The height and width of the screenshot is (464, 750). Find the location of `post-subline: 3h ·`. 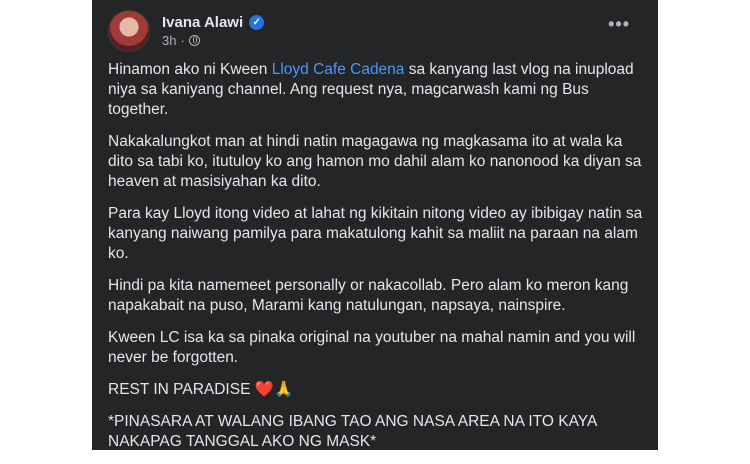

post-subline: 3h · is located at coordinates (213, 40).